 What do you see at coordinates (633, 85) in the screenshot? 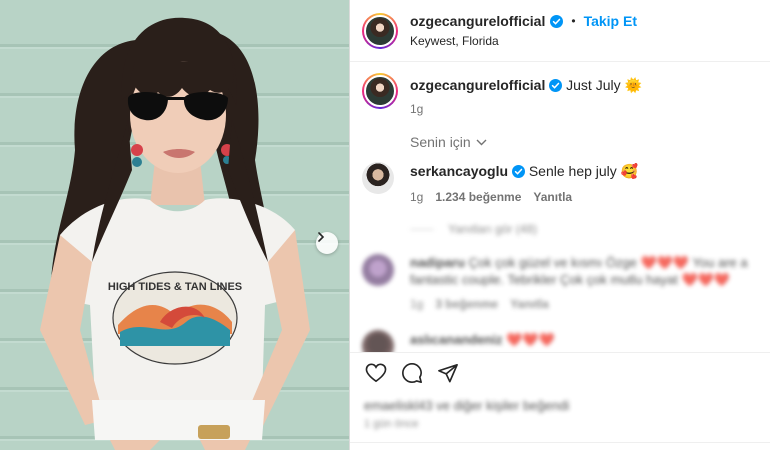
I see `caption-emoji: 🌞` at bounding box center [633, 85].